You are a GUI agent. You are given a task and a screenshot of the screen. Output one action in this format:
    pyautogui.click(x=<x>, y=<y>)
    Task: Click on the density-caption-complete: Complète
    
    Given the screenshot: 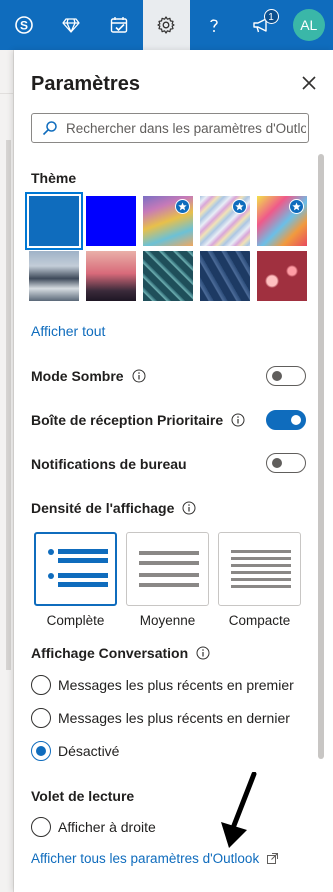 What is the action you would take?
    pyautogui.click(x=75, y=620)
    